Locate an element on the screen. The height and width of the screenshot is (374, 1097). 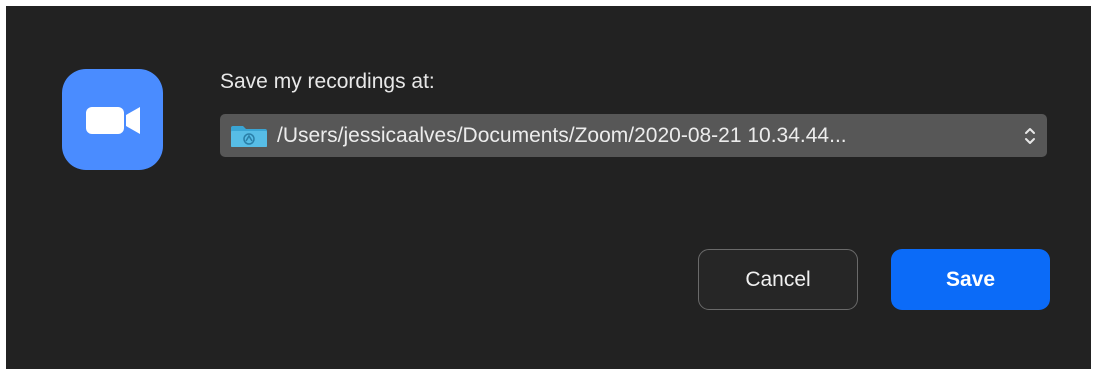
up-down-chevron-icon is located at coordinates (1030, 136).